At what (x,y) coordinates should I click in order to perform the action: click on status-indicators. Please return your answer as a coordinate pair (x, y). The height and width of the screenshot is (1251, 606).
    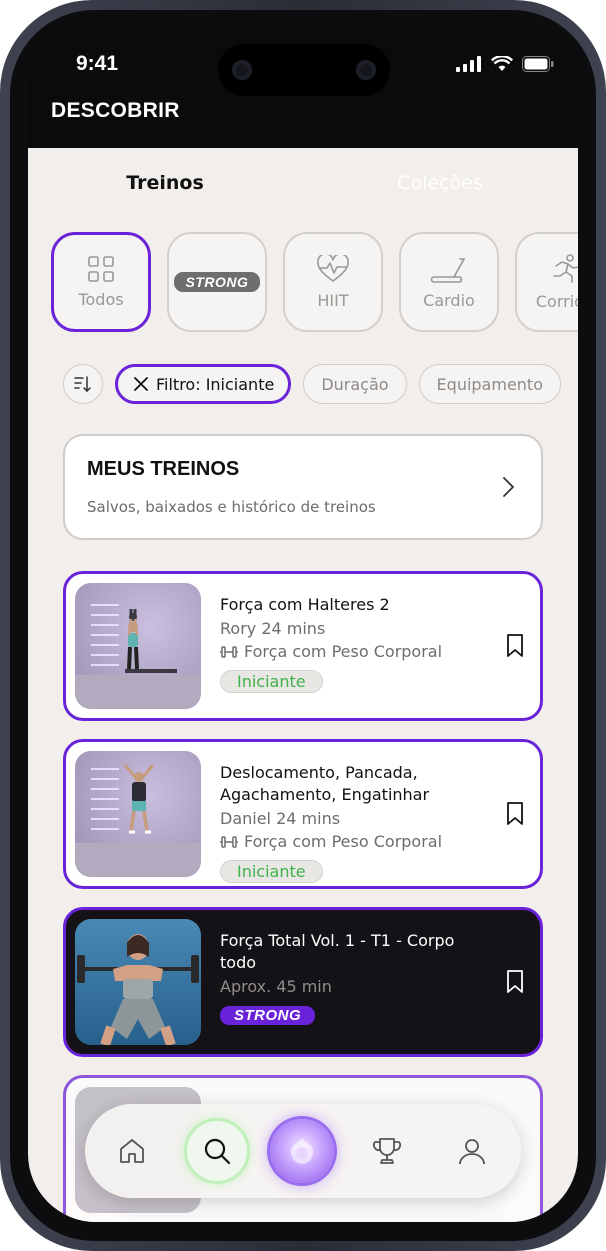
    Looking at the image, I should click on (505, 64).